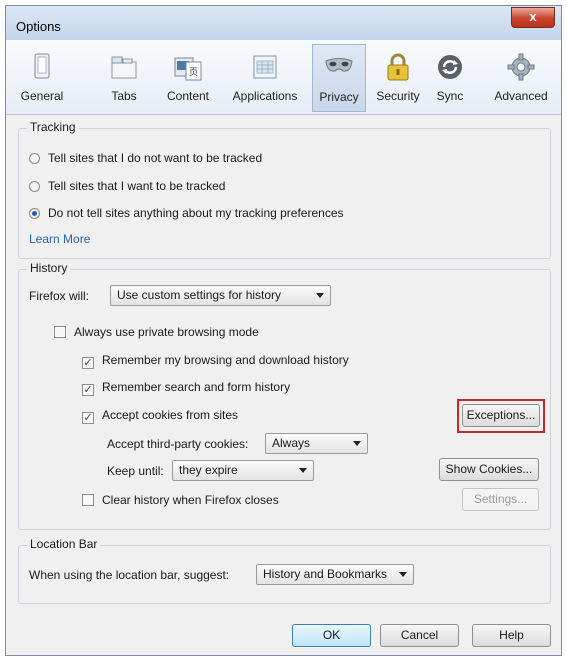 Image resolution: width=567 pixels, height=661 pixels. Describe the element at coordinates (42, 66) in the screenshot. I see `general-window-icon` at that location.